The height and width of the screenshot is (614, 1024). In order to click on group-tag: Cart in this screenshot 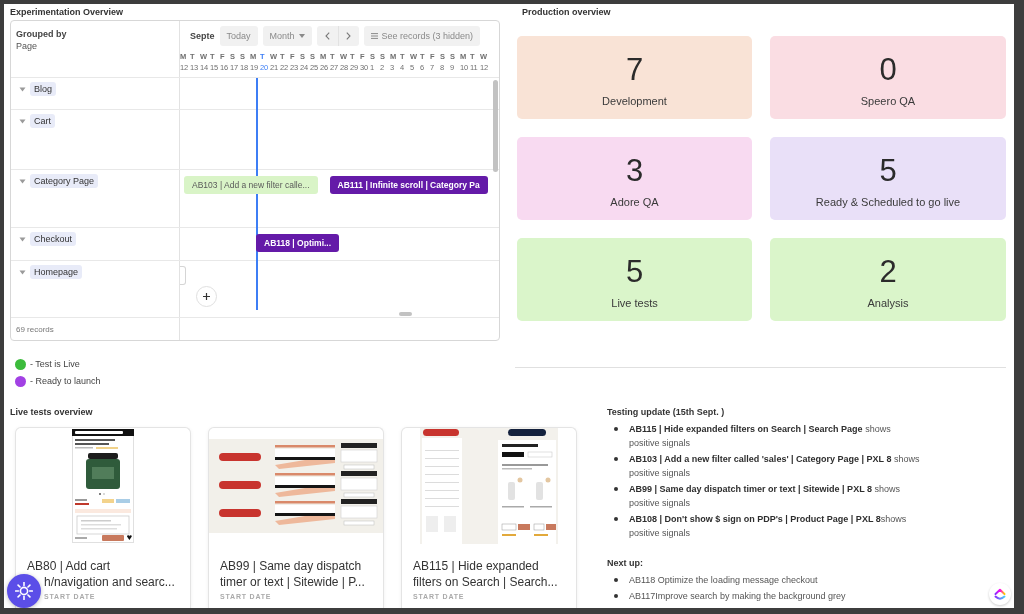, I will do `click(42, 121)`.